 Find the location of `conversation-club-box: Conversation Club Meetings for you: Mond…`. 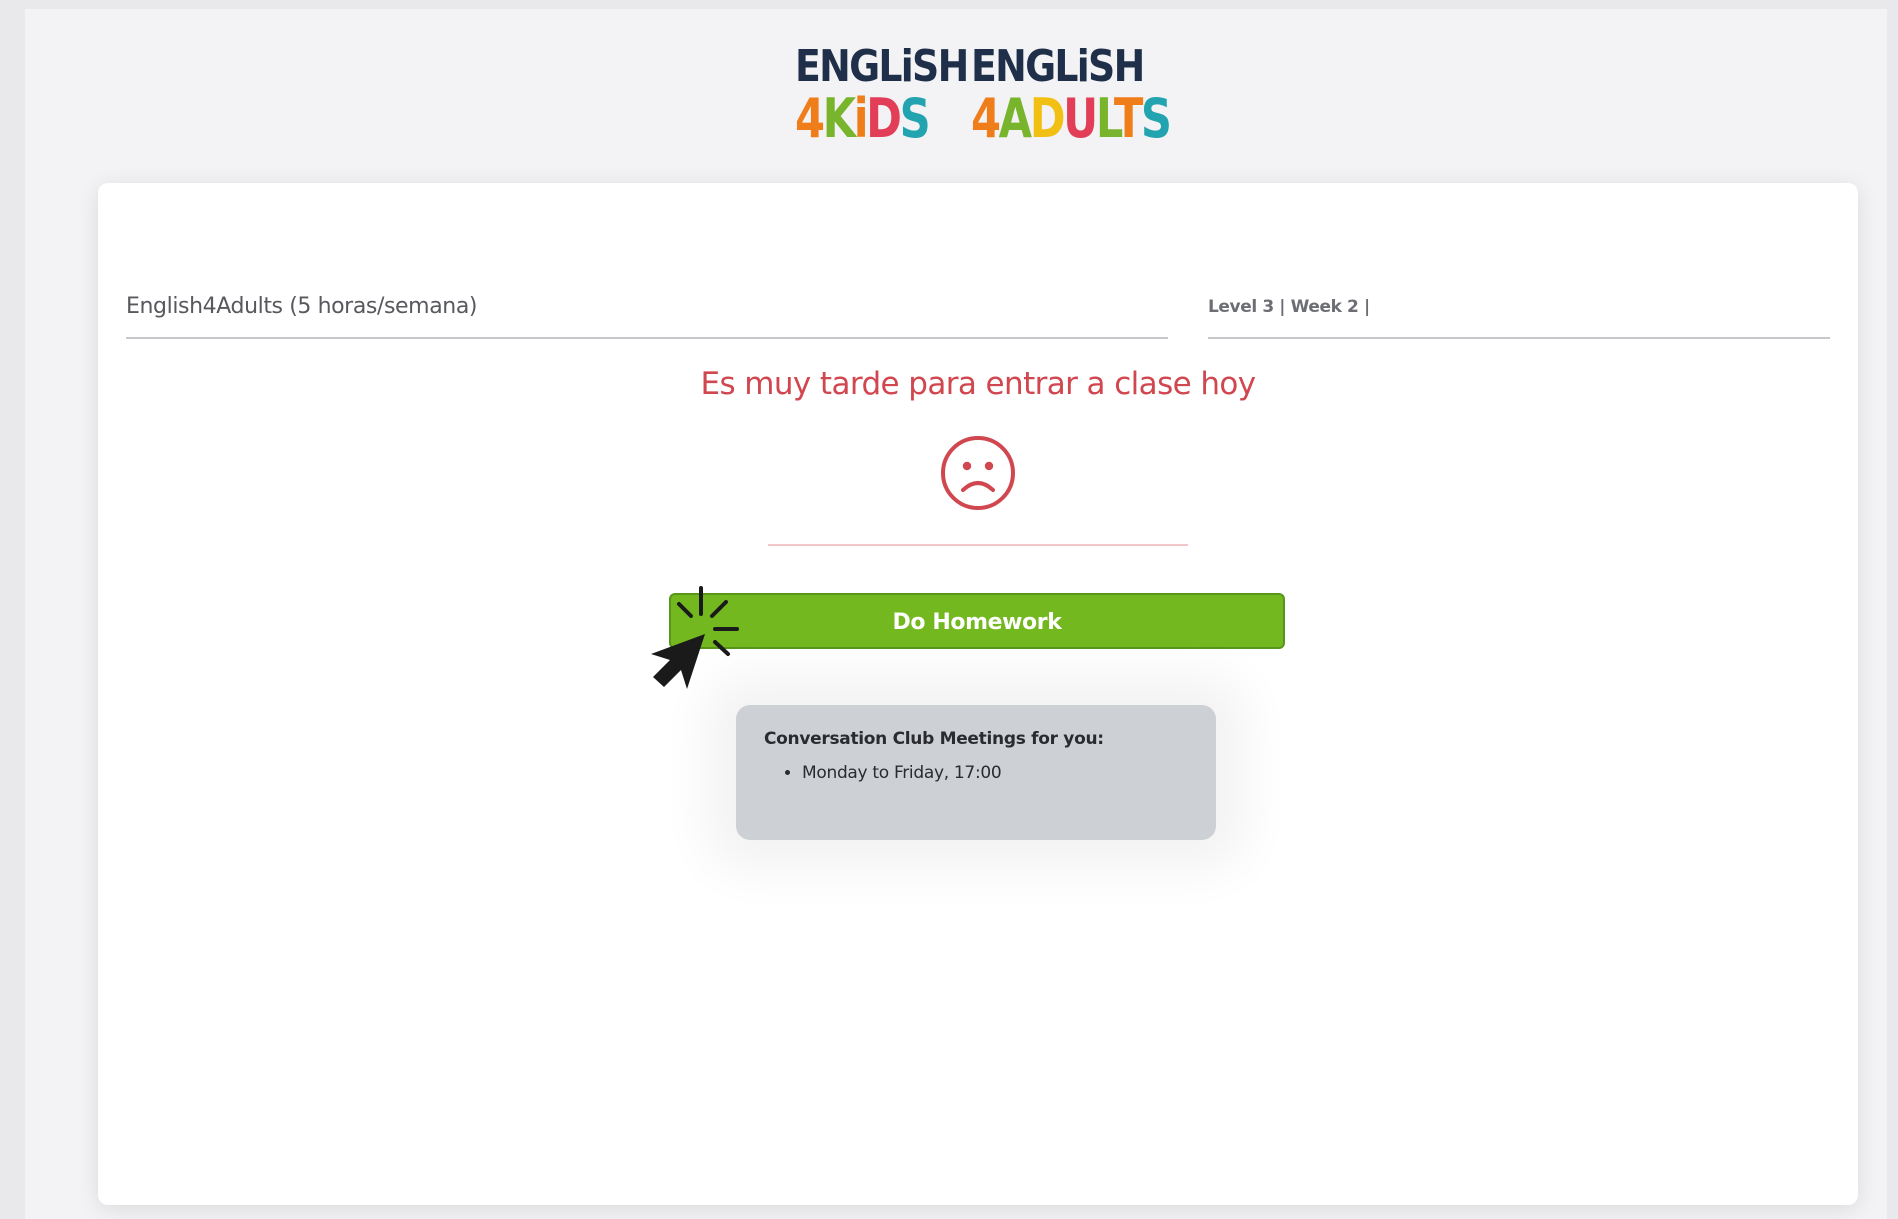

conversation-club-box: Conversation Club Meetings for you: Mond… is located at coordinates (976, 772).